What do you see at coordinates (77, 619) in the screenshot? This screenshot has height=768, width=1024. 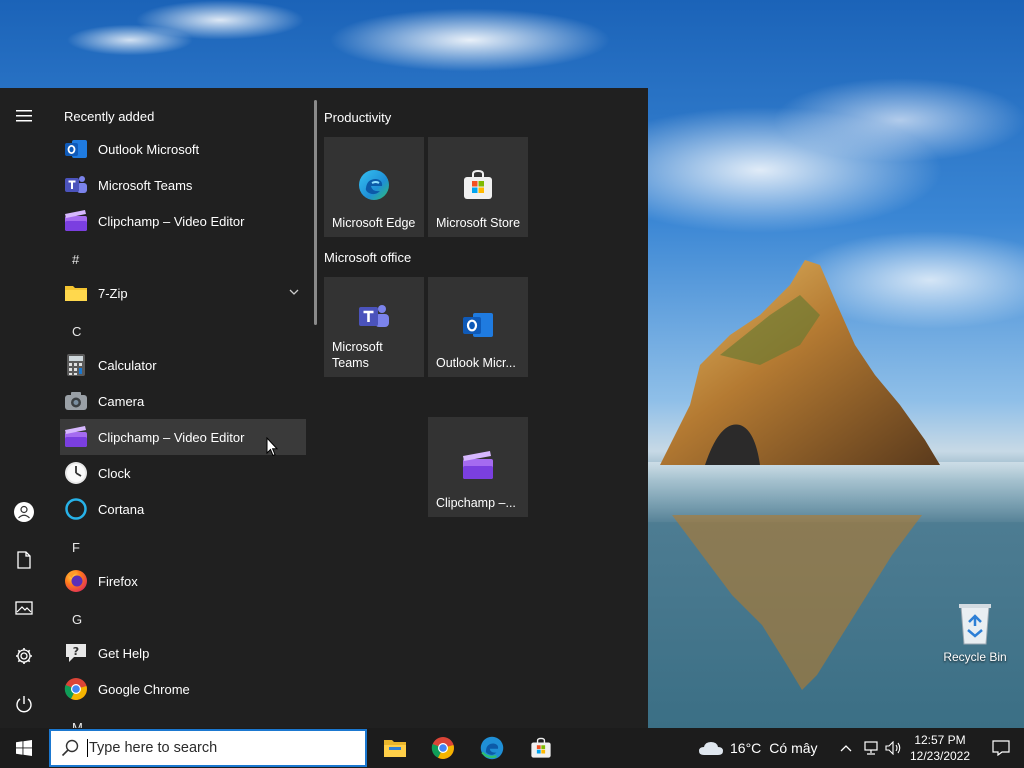 I see `section-letter-g: G` at bounding box center [77, 619].